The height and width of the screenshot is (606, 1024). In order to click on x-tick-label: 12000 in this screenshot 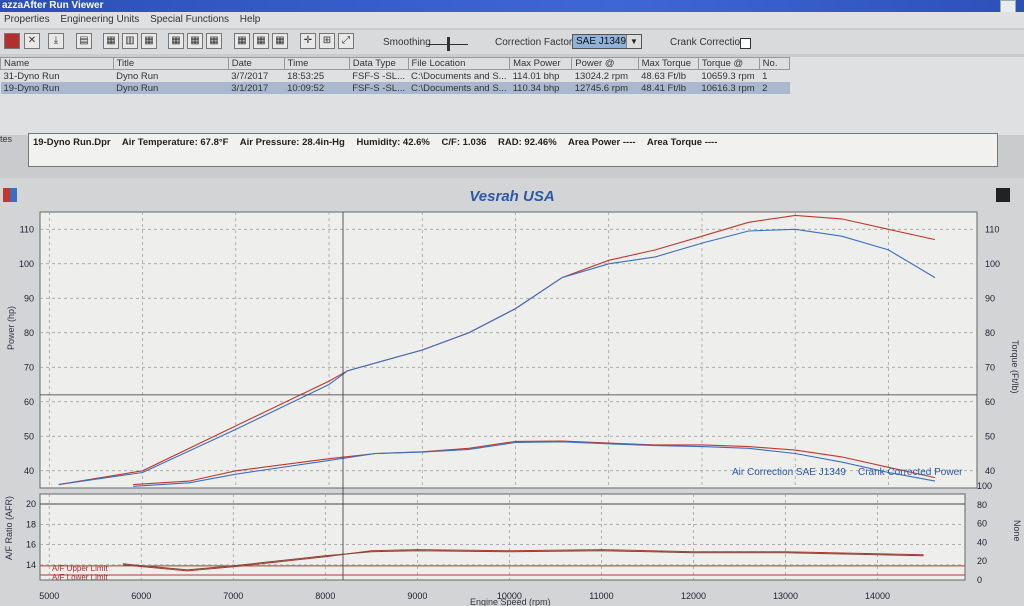, I will do `click(693, 596)`.